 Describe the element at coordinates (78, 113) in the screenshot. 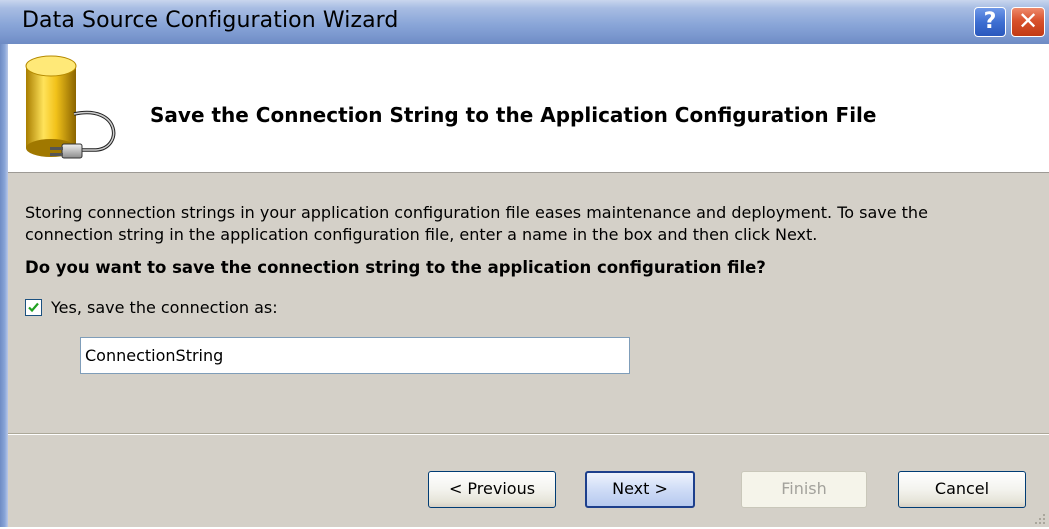

I see `database-plug-icon` at that location.